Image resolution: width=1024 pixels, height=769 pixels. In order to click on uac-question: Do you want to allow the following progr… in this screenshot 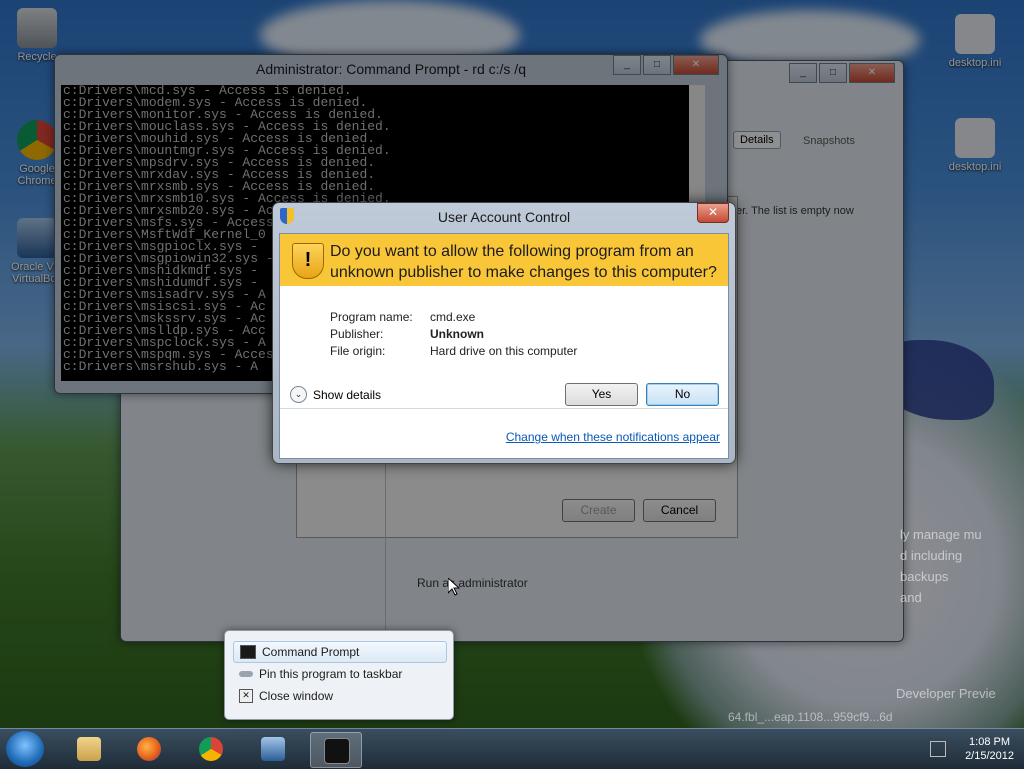, I will do `click(523, 262)`.